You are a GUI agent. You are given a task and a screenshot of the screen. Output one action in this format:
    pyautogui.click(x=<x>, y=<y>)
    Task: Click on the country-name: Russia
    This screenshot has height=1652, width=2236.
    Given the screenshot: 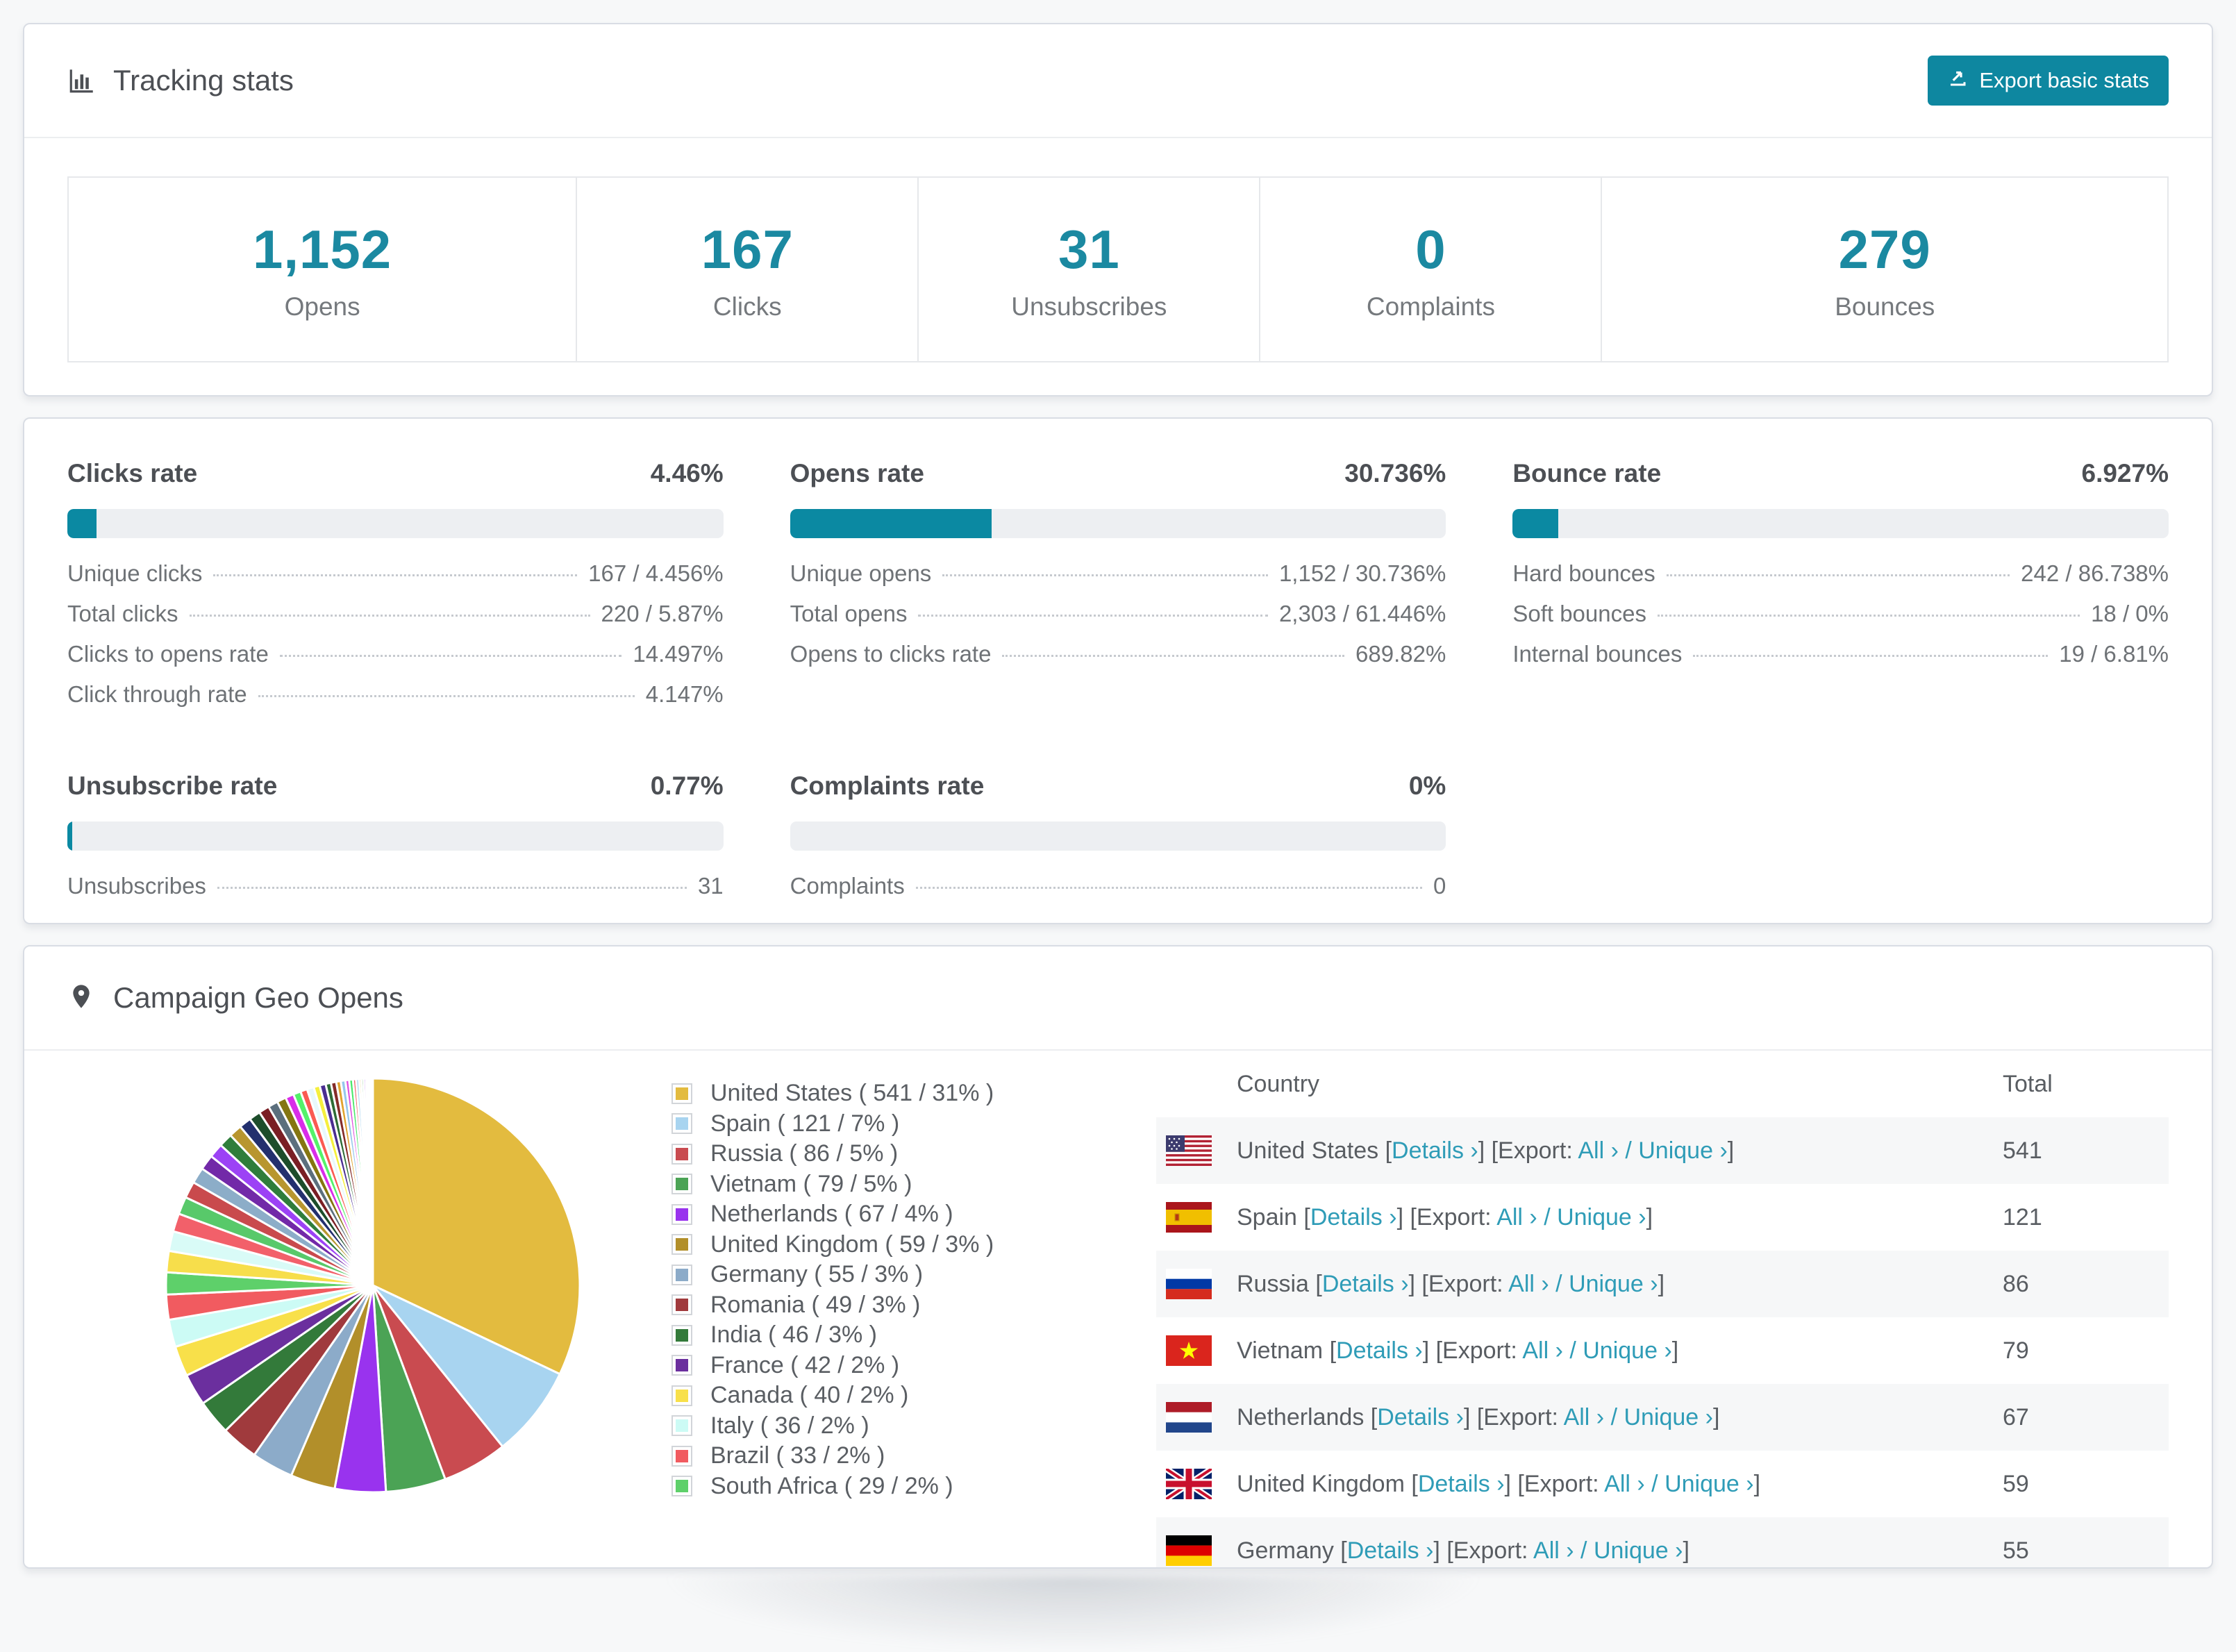 What is the action you would take?
    pyautogui.click(x=1276, y=1283)
    